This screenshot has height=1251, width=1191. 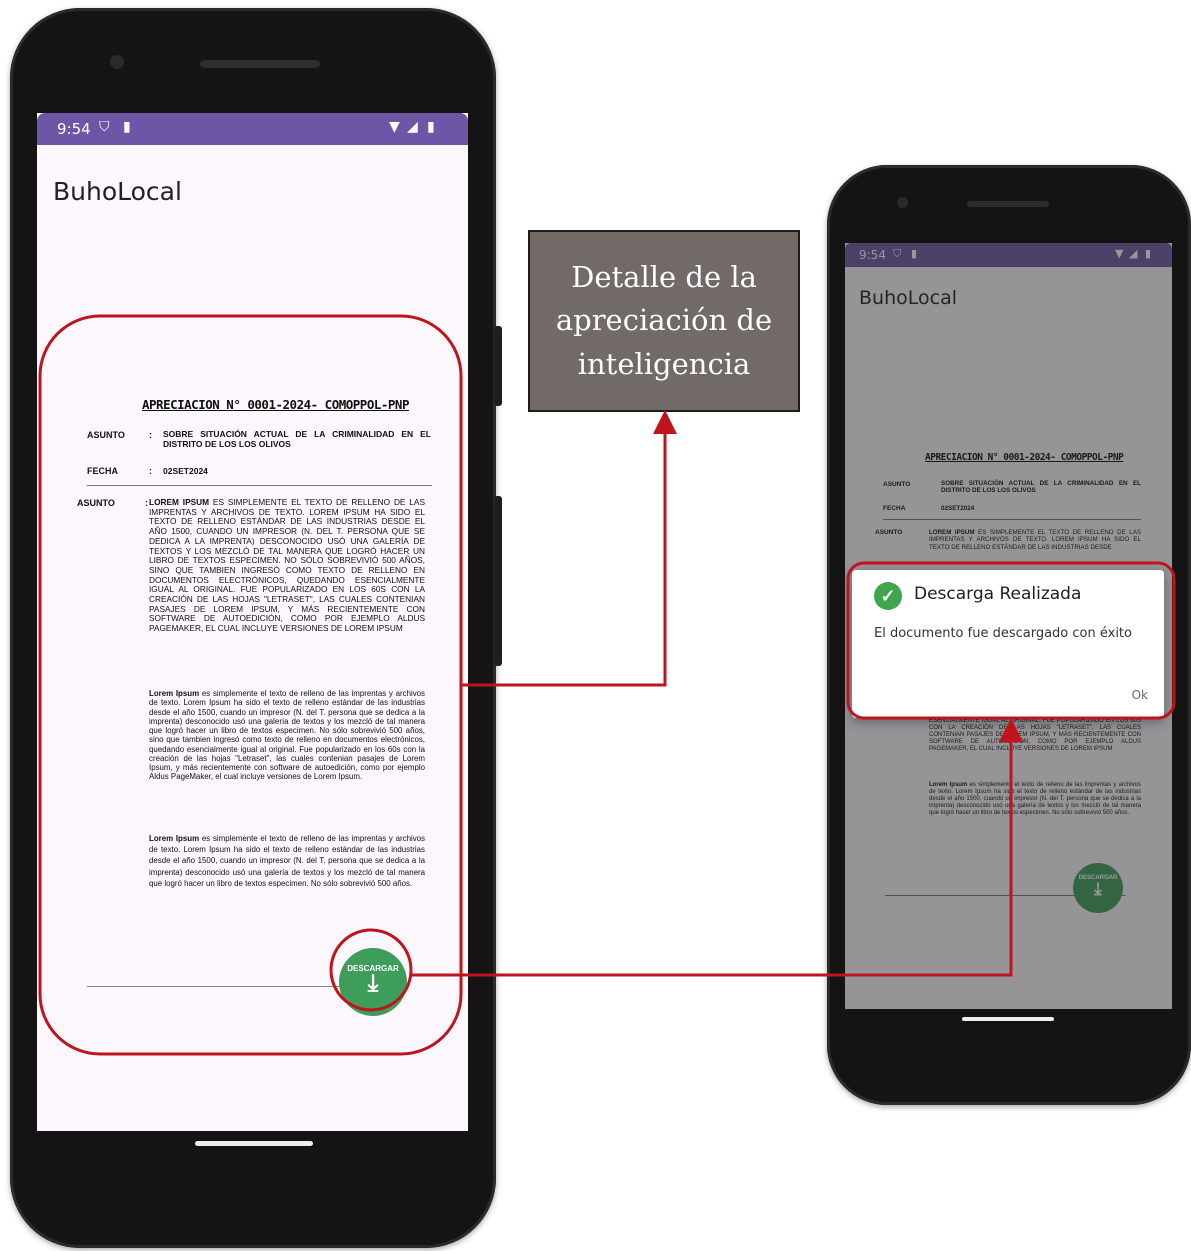 I want to click on dialog-title: Descarga Realizada, so click(x=998, y=594).